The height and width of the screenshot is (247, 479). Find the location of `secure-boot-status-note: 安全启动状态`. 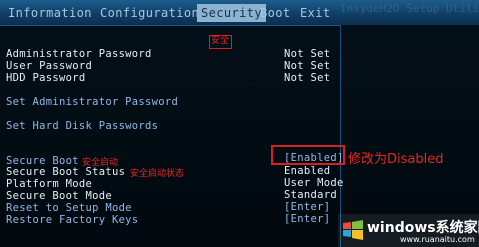

secure-boot-status-note: 安全启动状态 is located at coordinates (157, 174).